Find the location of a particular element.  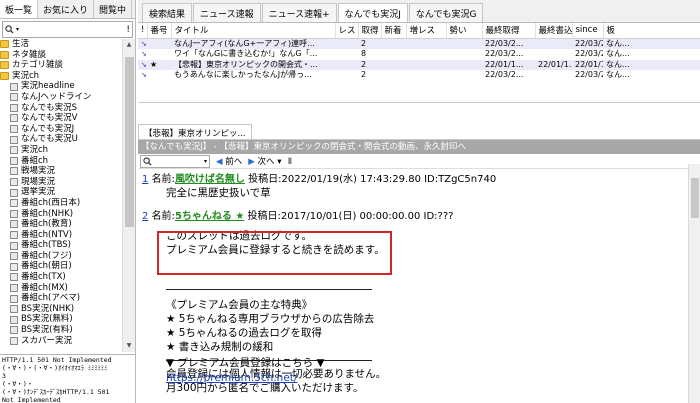

board-item: 実況headline is located at coordinates (61, 86).